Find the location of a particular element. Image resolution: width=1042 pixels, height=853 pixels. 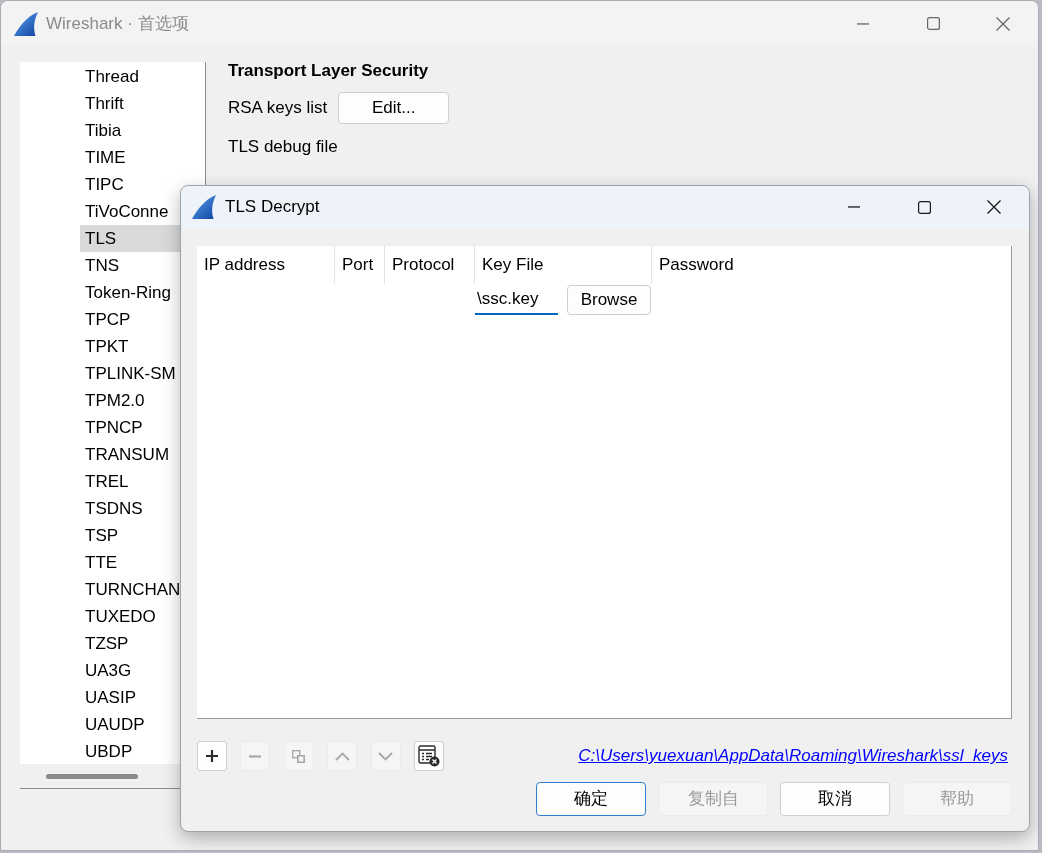

clear-list-icon is located at coordinates (428, 756).